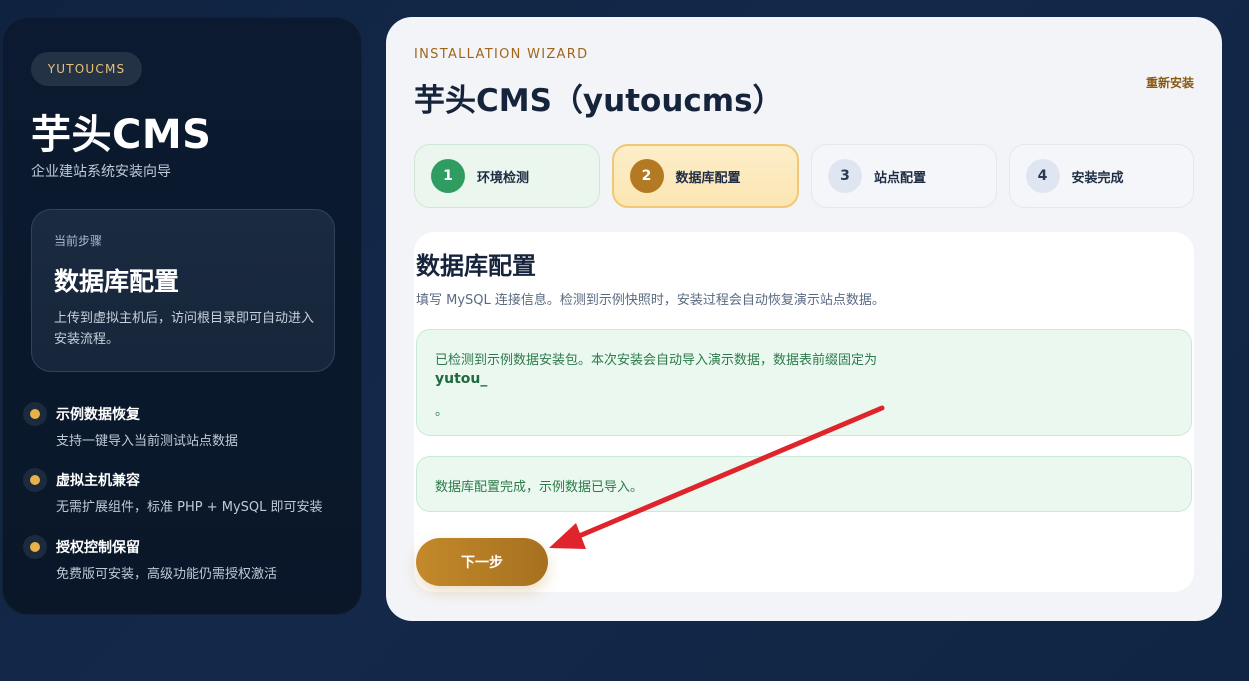  I want to click on step-label: 站点配置, so click(900, 178).